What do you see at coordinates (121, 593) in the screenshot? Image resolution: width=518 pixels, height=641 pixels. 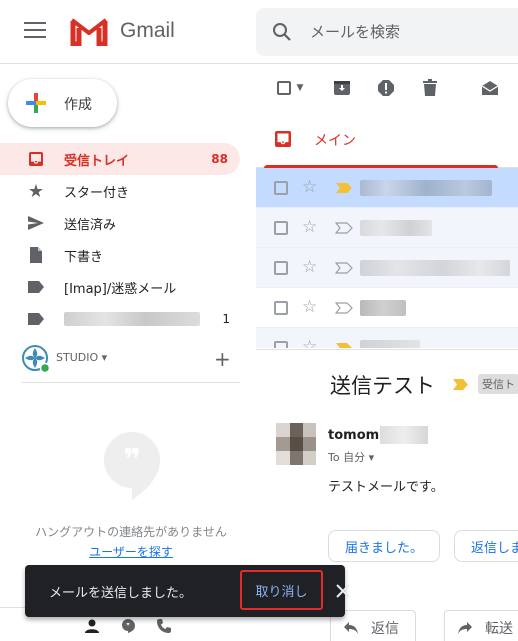 I see `snackbar-message: メールを送信しました。` at bounding box center [121, 593].